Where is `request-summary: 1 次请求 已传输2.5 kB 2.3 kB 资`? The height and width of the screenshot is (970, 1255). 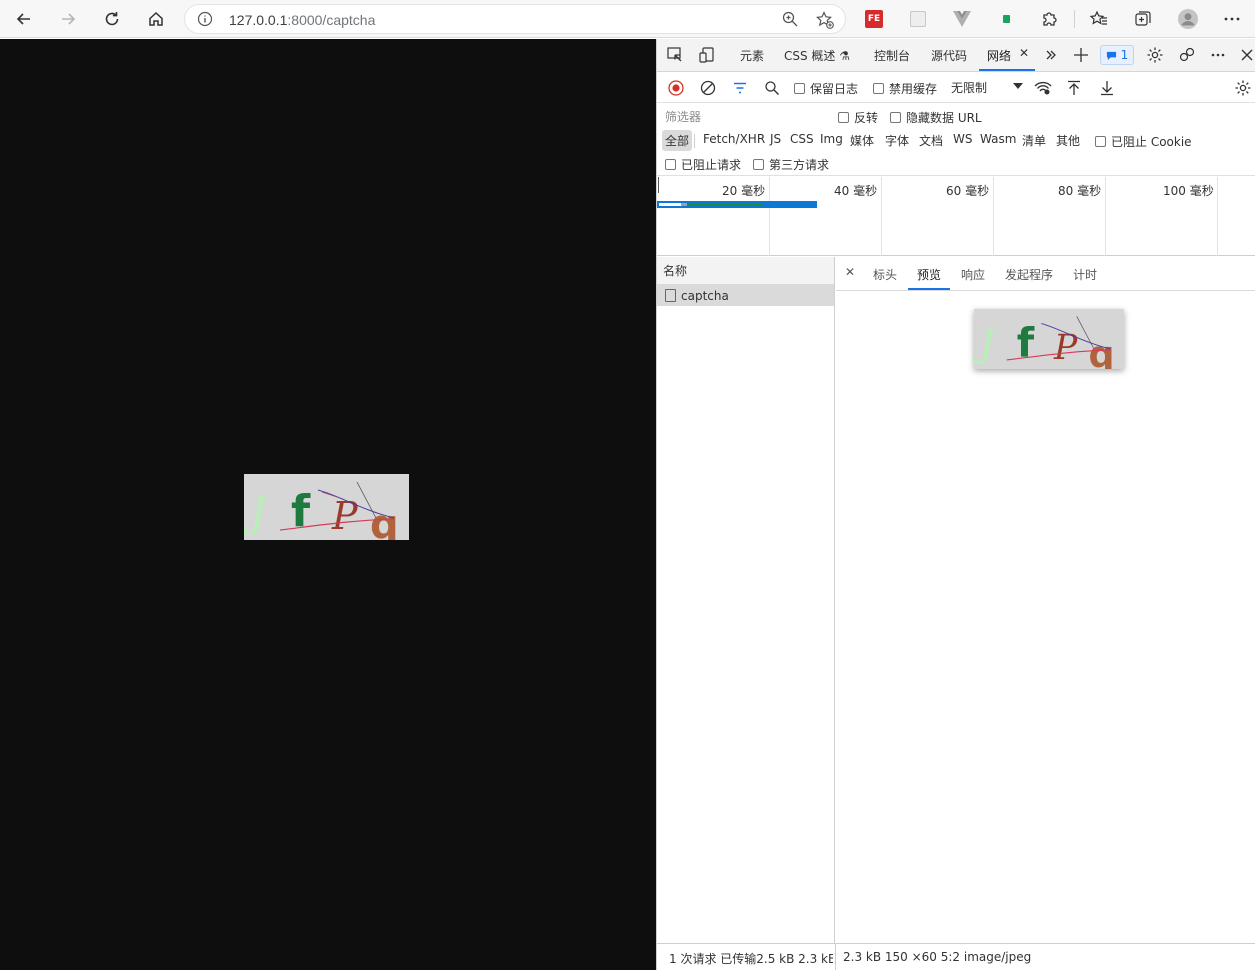
request-summary: 1 次请求 已传输2.5 kB 2.3 kB 资 is located at coordinates (751, 959).